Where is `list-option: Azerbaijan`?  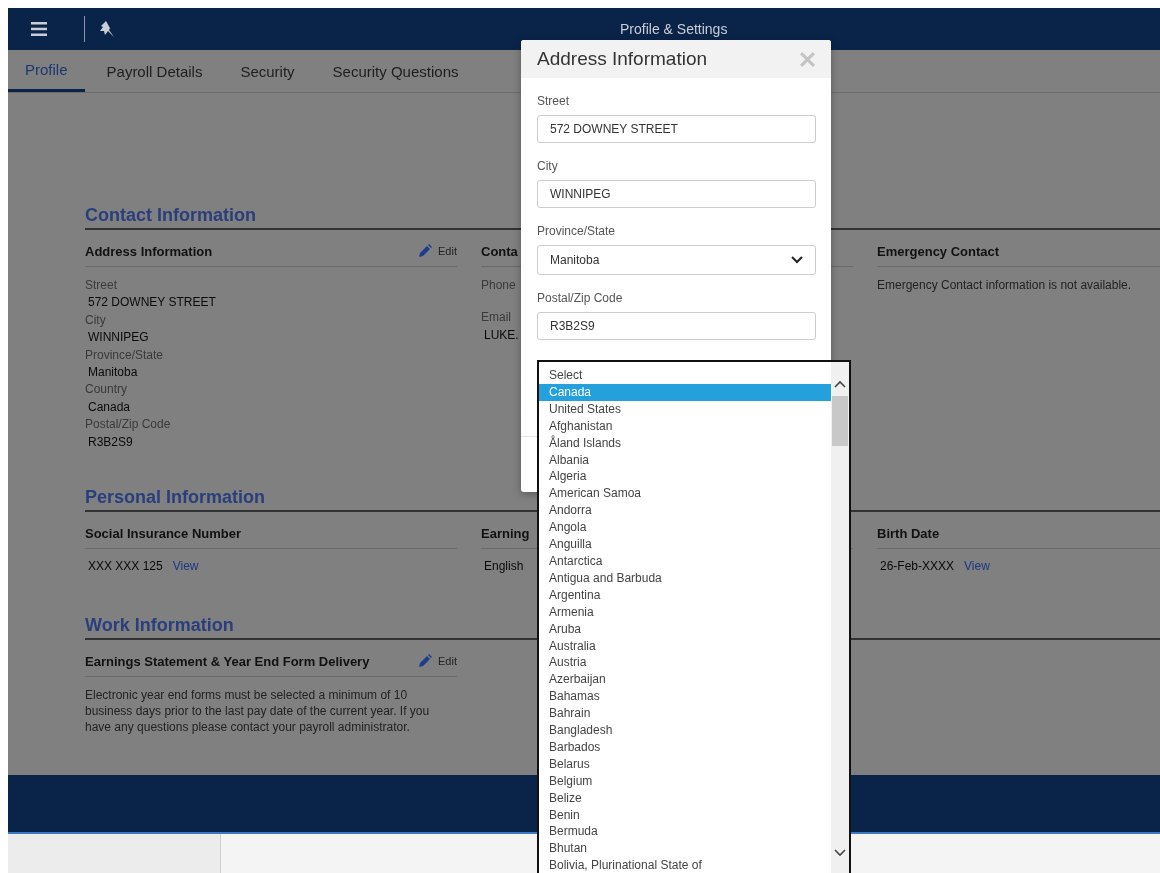 list-option: Azerbaijan is located at coordinates (685, 680).